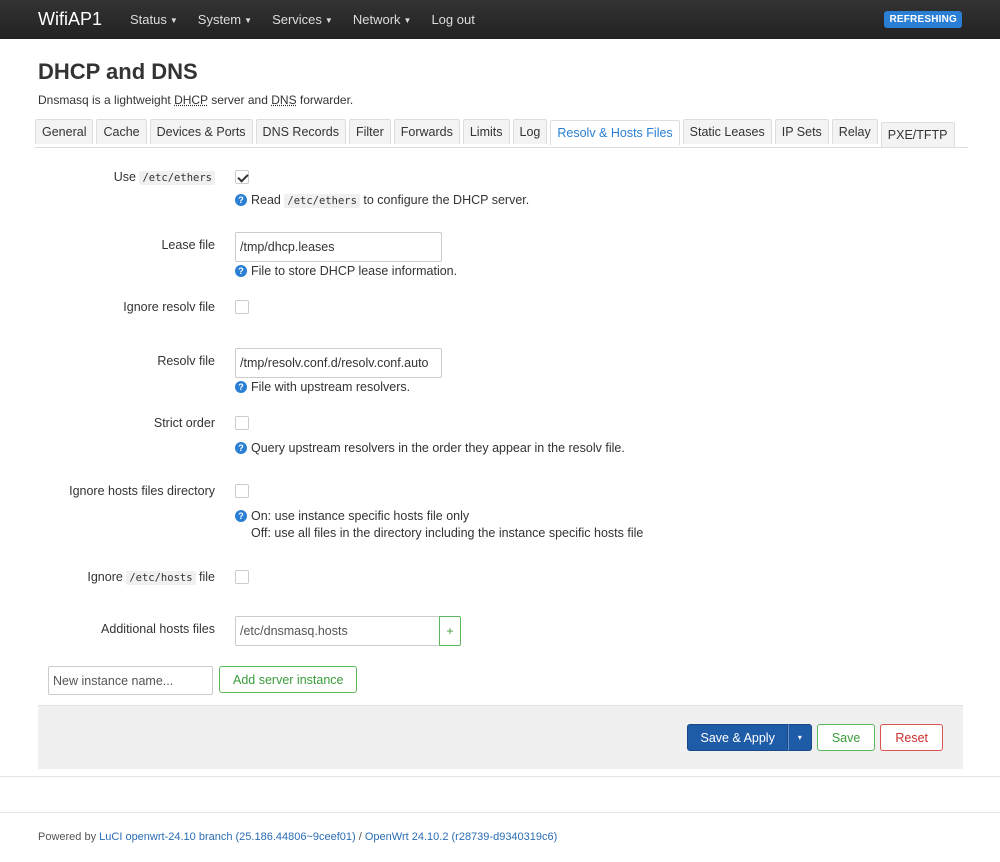 This screenshot has height=862, width=1000. I want to click on tab-filter: Filter, so click(369, 131).